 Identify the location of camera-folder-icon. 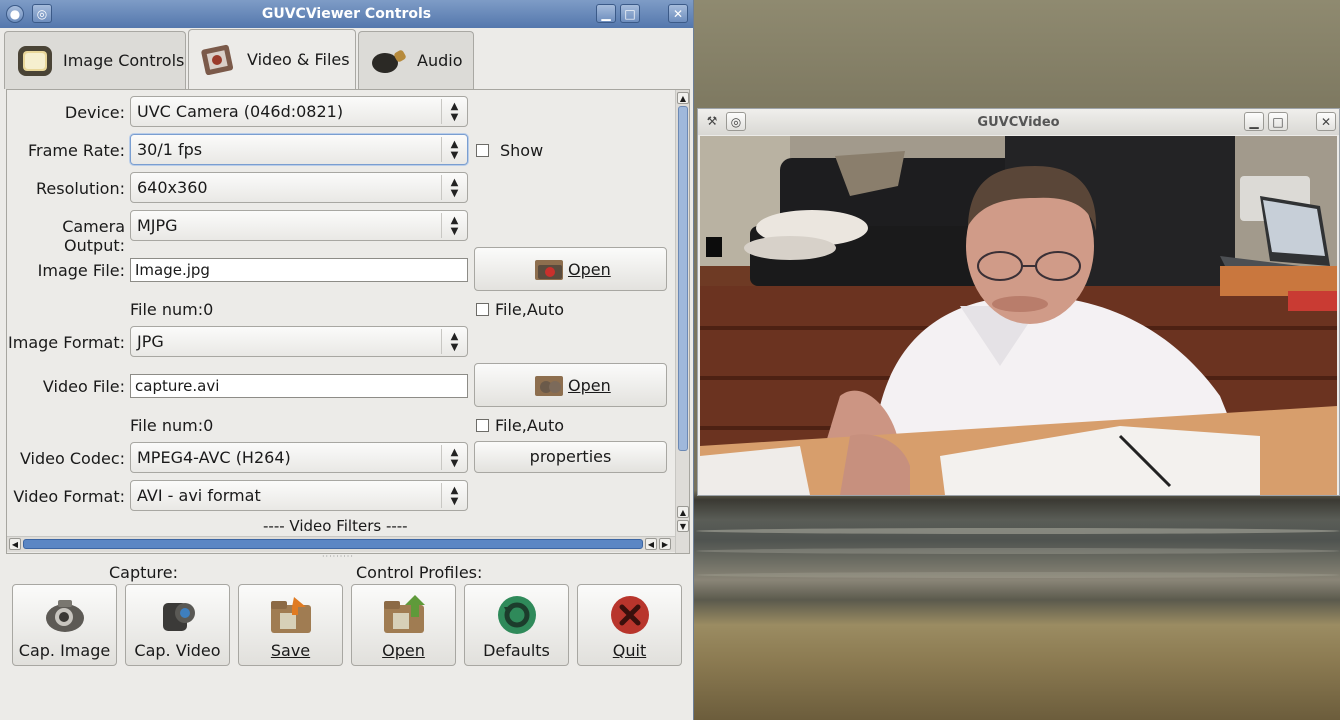
(549, 270).